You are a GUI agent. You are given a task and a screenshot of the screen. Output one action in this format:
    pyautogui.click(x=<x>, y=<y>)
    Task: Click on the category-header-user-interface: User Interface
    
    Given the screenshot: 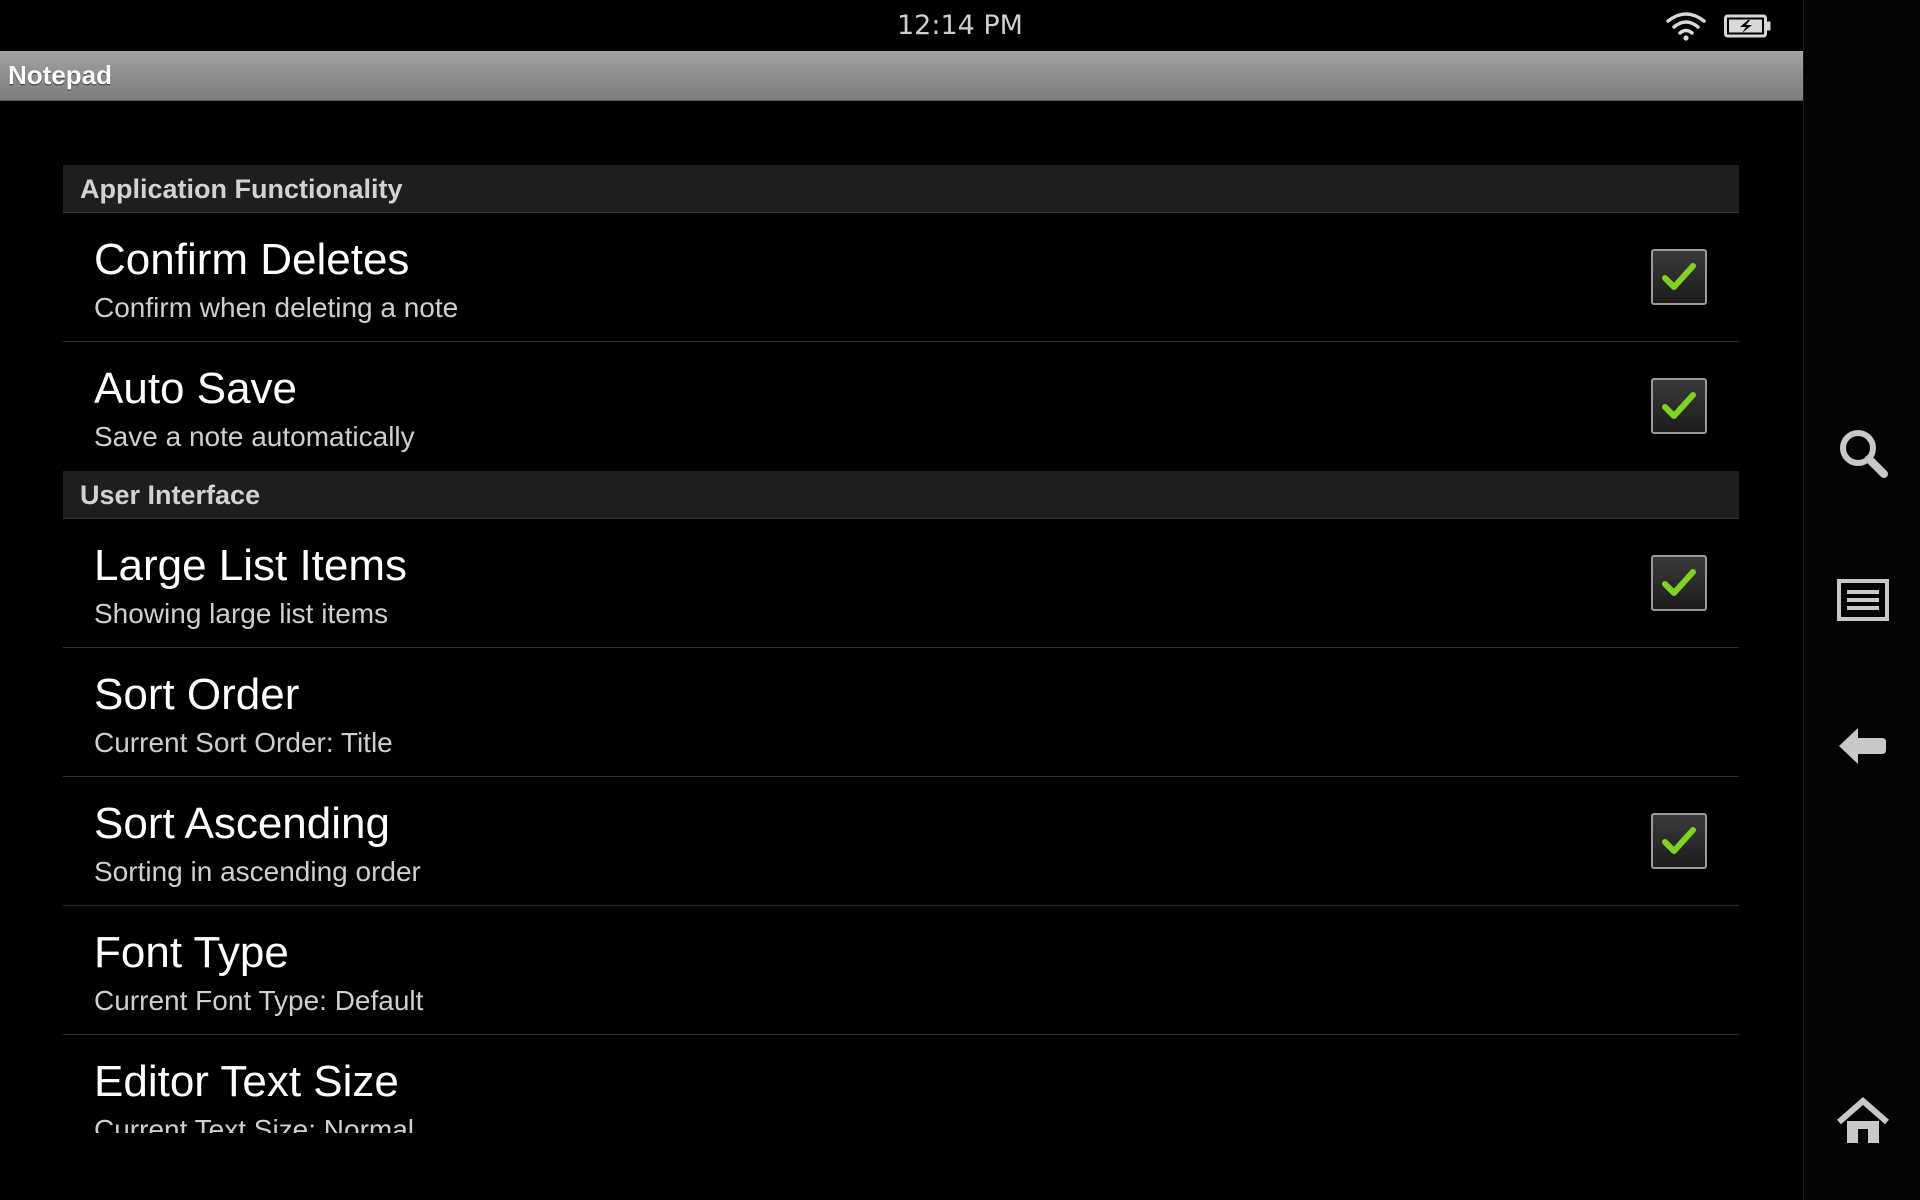 What is the action you would take?
    pyautogui.click(x=901, y=495)
    